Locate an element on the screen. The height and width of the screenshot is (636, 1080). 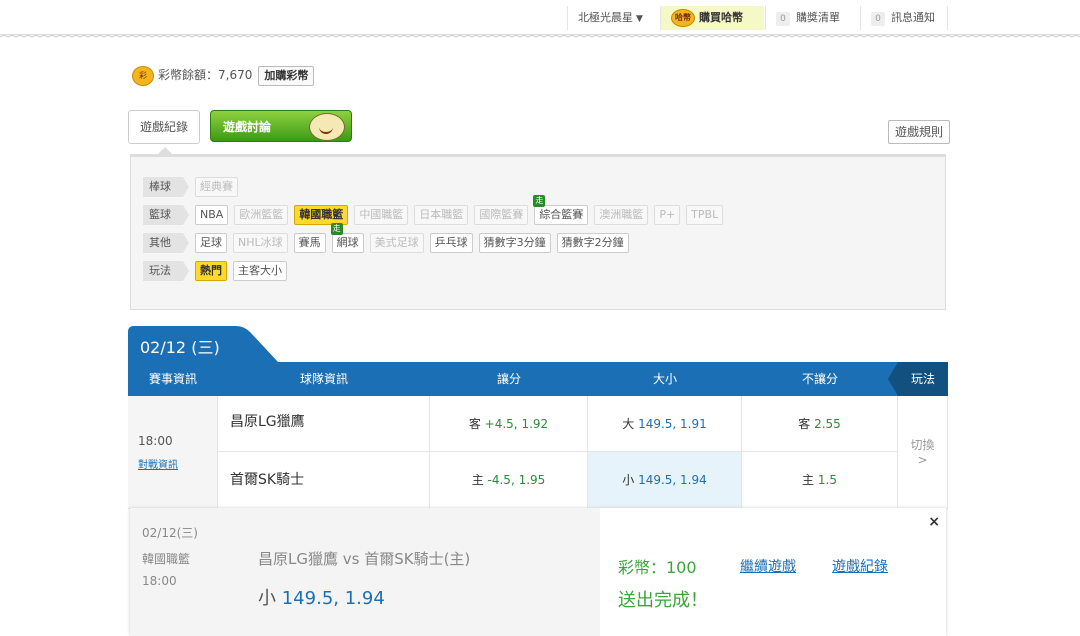
filter-chip: 賽馬 is located at coordinates (309, 243).